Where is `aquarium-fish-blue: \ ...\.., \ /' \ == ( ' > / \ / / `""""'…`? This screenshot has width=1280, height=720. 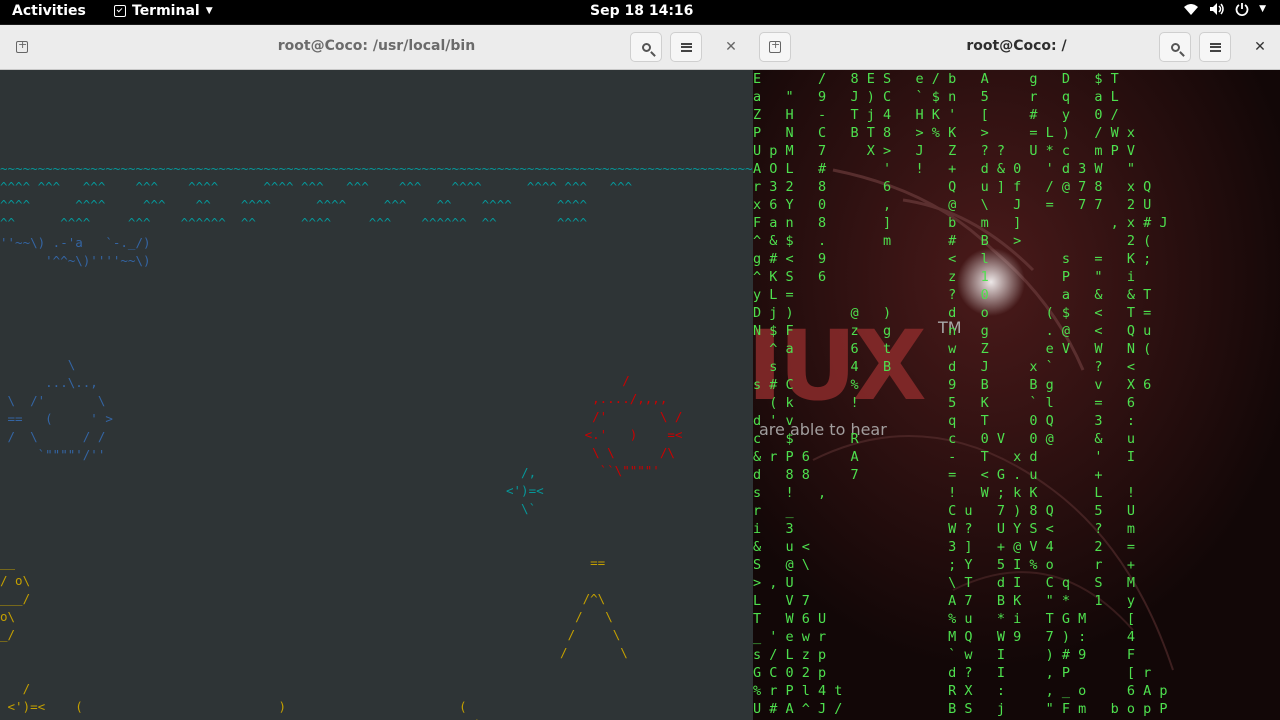
aquarium-fish-blue: \ ...\.., \ /' \ == ( ' > / \ / / `""""'… is located at coordinates (60, 409).